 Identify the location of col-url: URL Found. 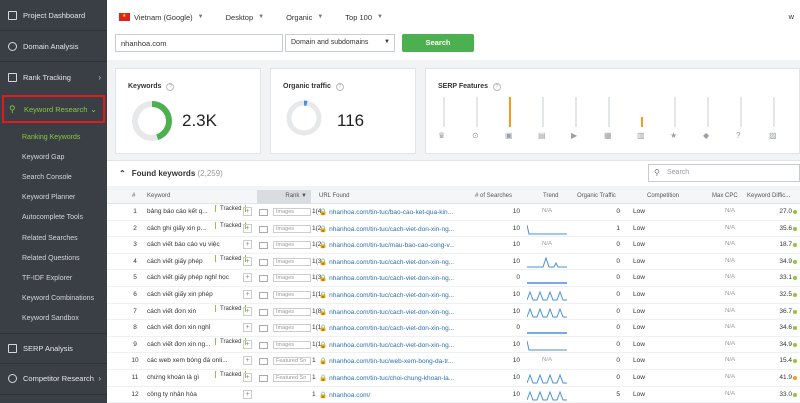
(334, 196).